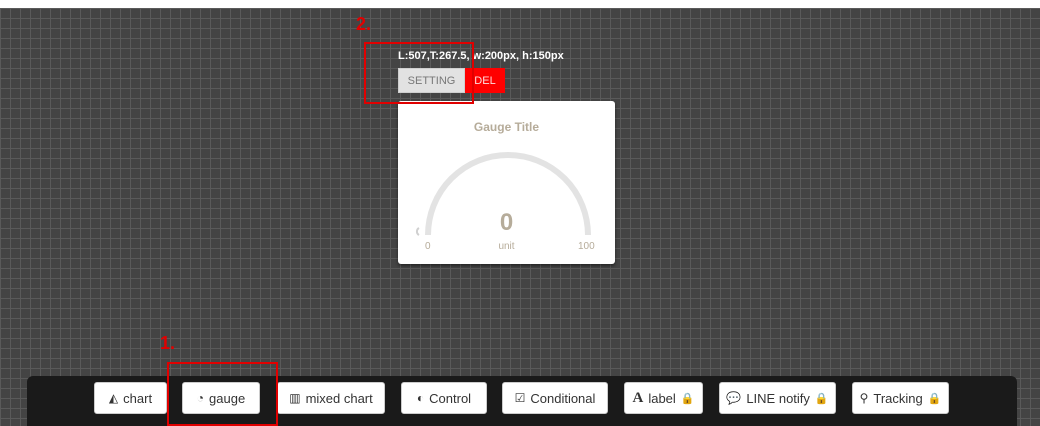 The height and width of the screenshot is (426, 1040). I want to click on tracking-button: ⚲ Tracking 🔒, so click(900, 398).